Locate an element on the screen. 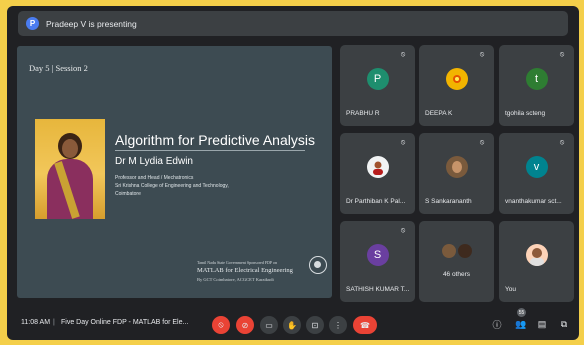  participant-tile: ⦸ S Sankarananth is located at coordinates (456, 173).